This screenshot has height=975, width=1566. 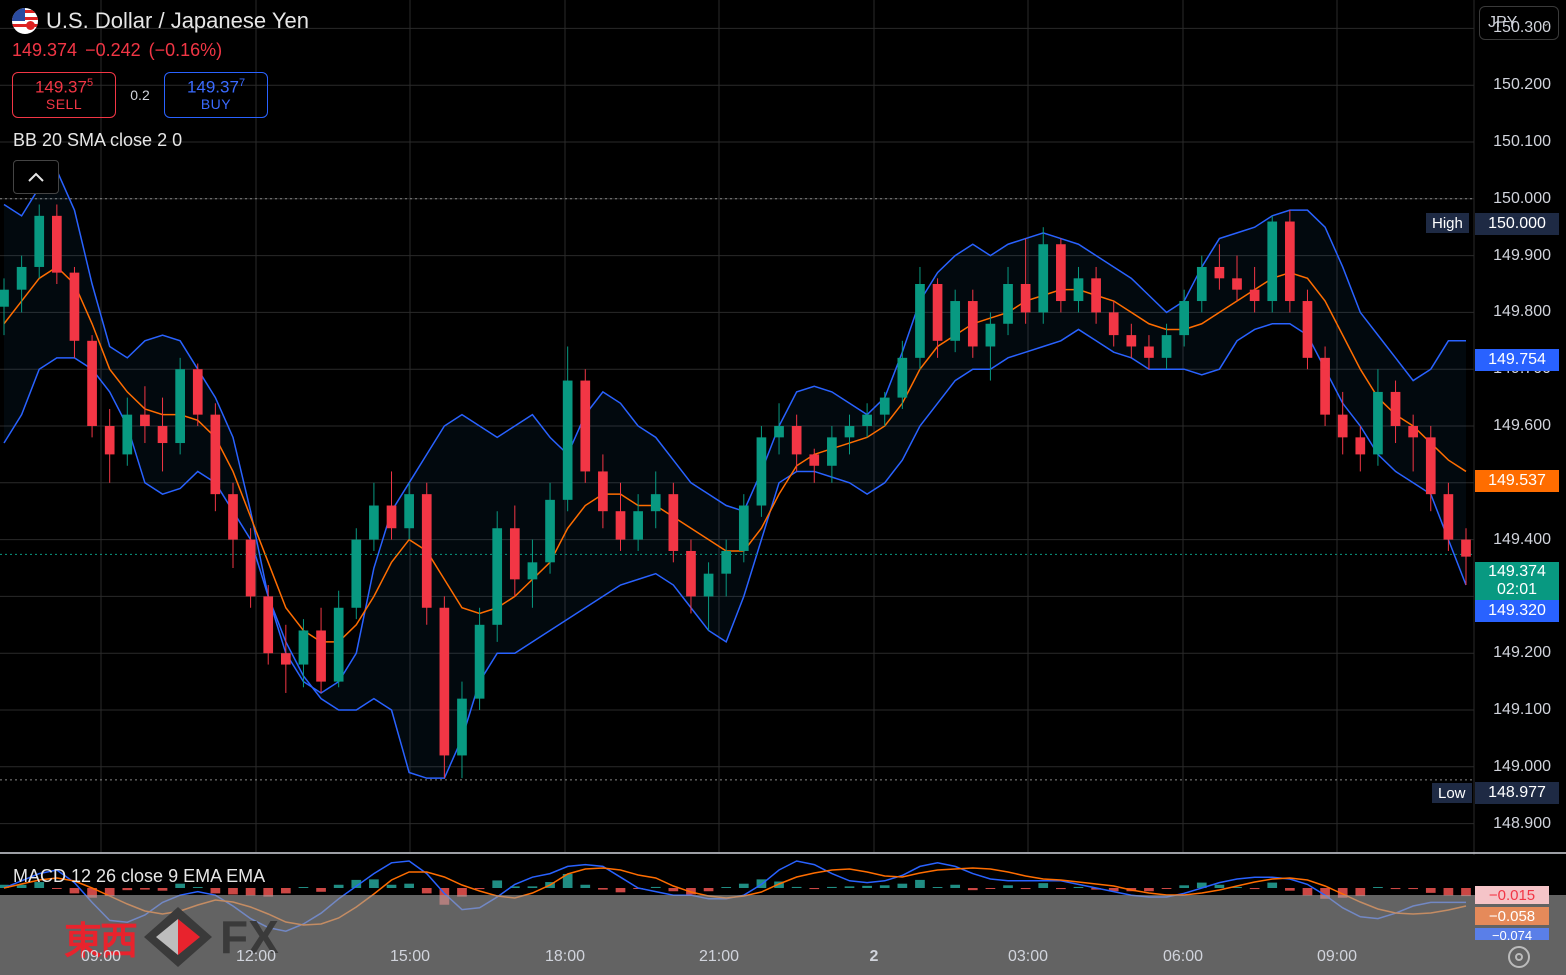 What do you see at coordinates (874, 956) in the screenshot?
I see `time-tick: 2` at bounding box center [874, 956].